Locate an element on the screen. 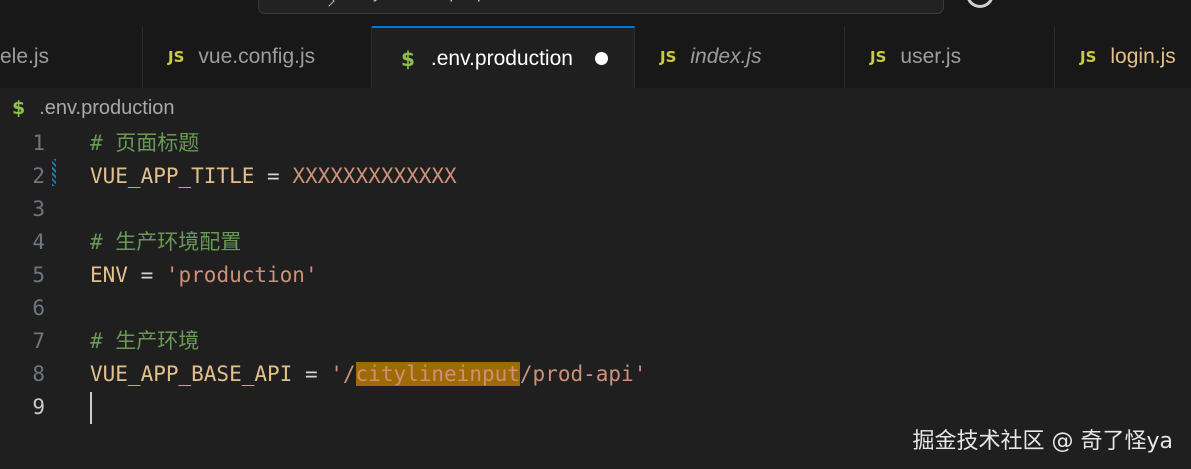 Image resolution: width=1191 pixels, height=469 pixels. chevron-right-icon is located at coordinates (329, 3).